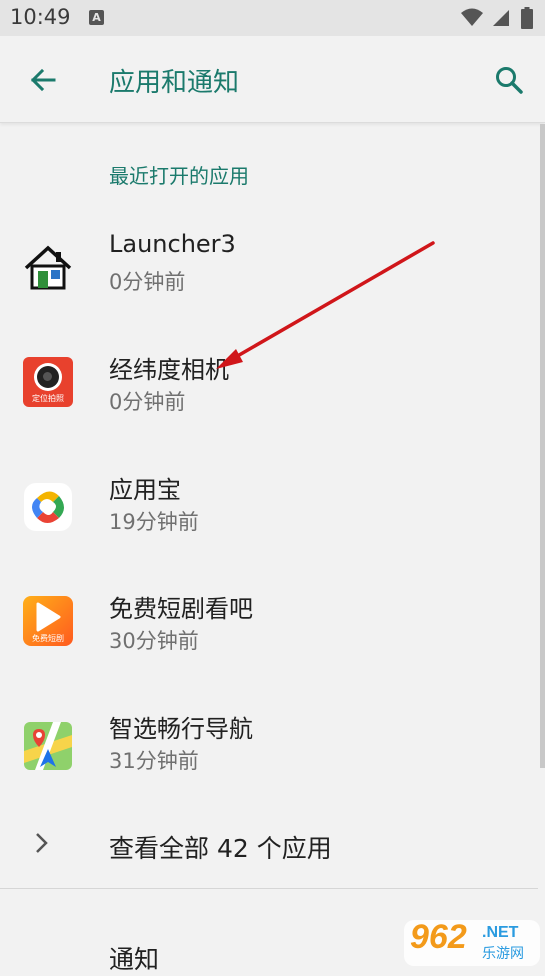  Describe the element at coordinates (181, 729) in the screenshot. I see `app-name: 智选畅行导航` at that location.